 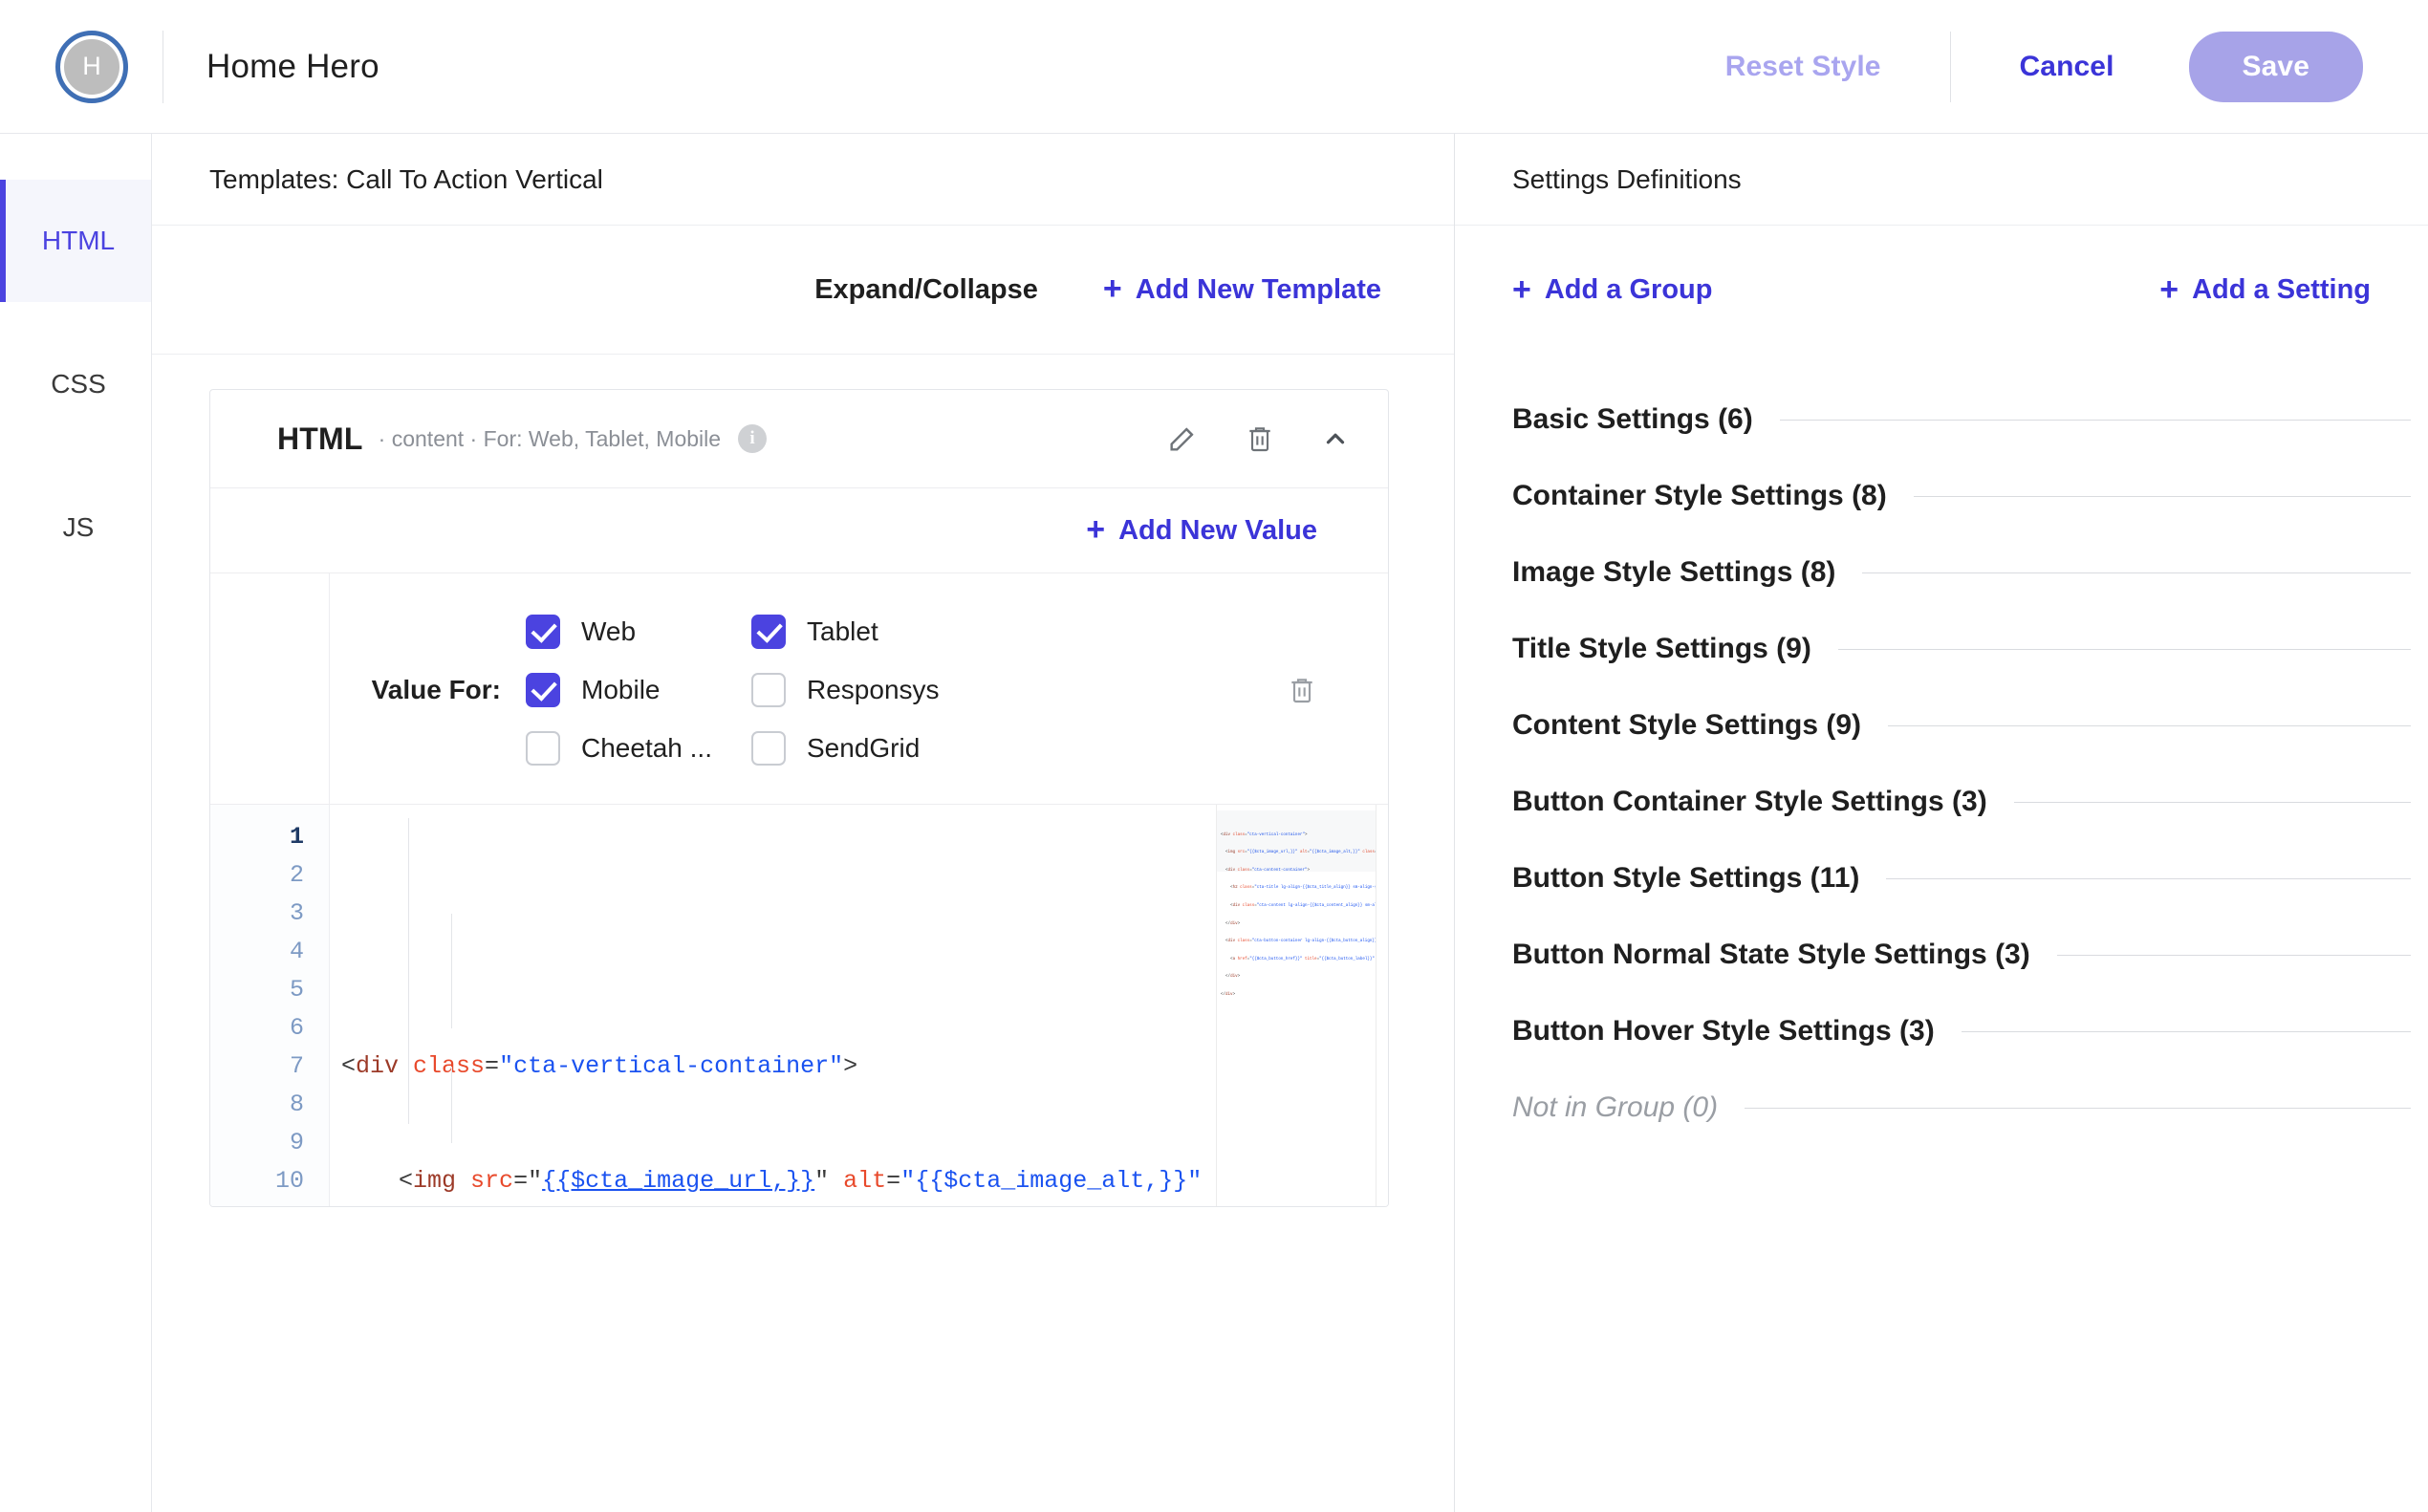 I want to click on save-button: Save, so click(x=2275, y=67).